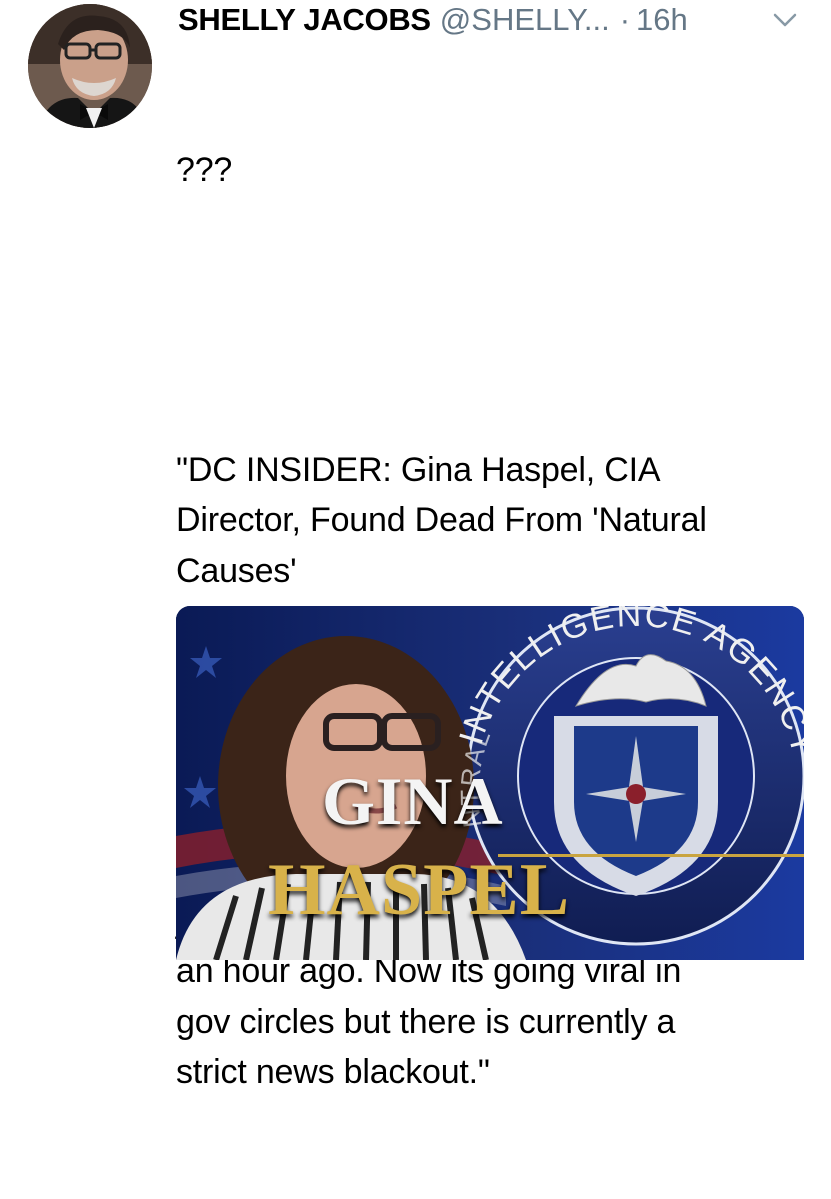 The height and width of the screenshot is (1199, 831). I want to click on avatar-image, so click(90, 66).